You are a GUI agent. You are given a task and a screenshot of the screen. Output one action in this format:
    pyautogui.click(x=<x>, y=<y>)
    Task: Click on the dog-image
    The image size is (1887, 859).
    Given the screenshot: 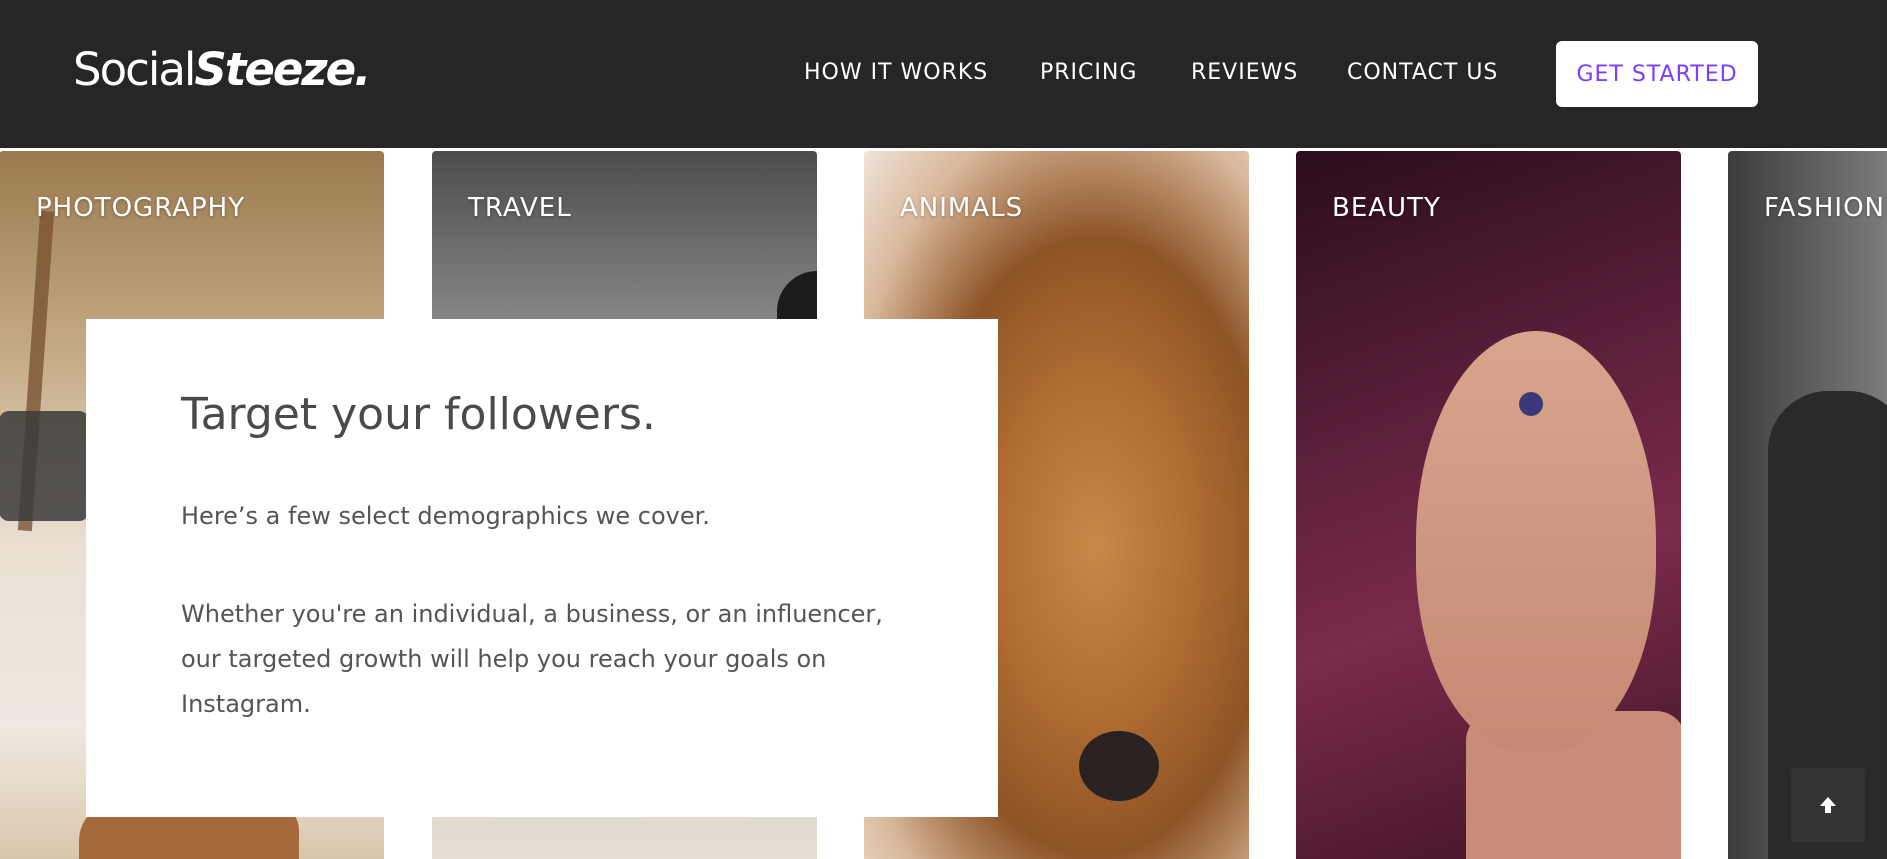 What is the action you would take?
    pyautogui.click(x=1119, y=766)
    